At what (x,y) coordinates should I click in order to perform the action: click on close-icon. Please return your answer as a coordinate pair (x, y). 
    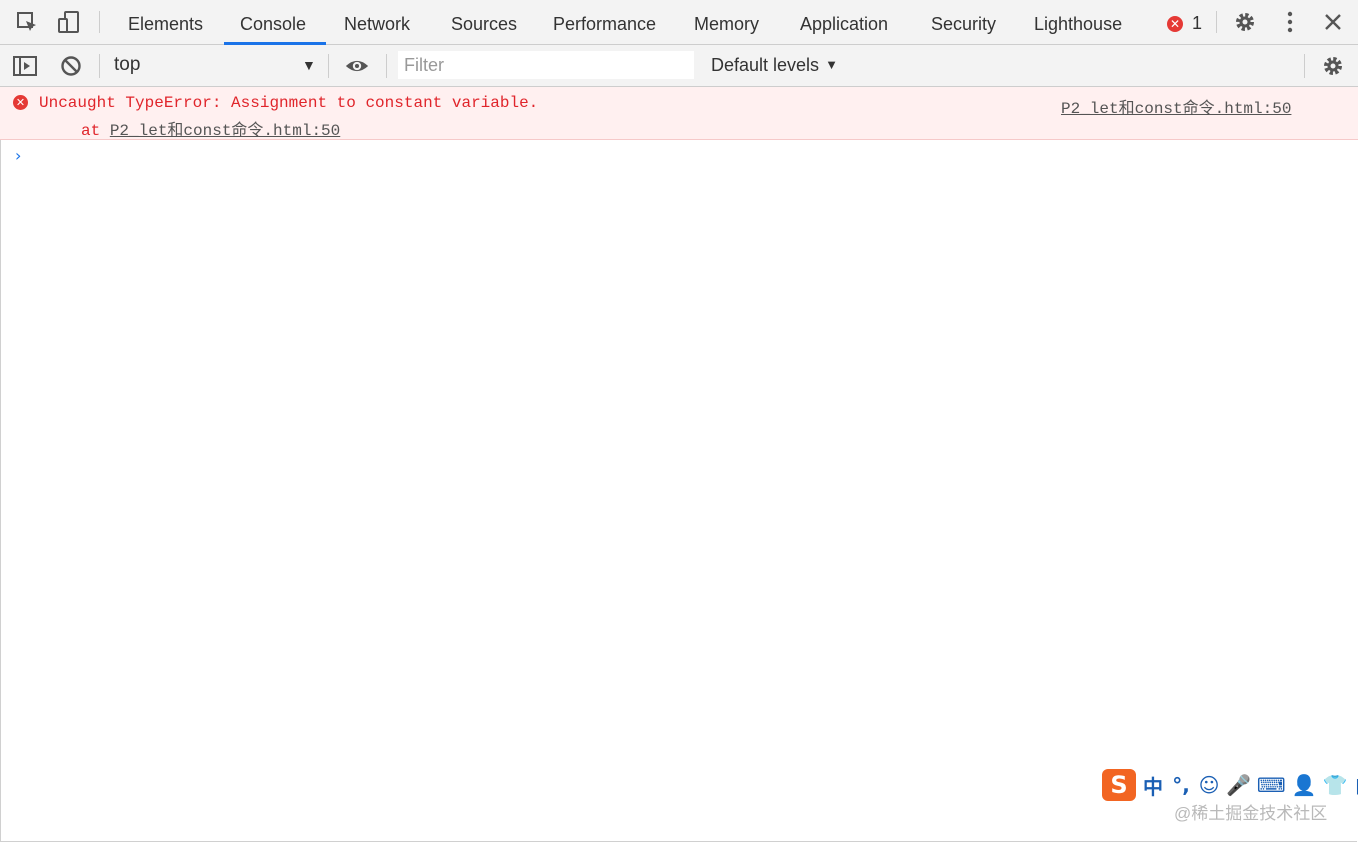
    Looking at the image, I should click on (1333, 22).